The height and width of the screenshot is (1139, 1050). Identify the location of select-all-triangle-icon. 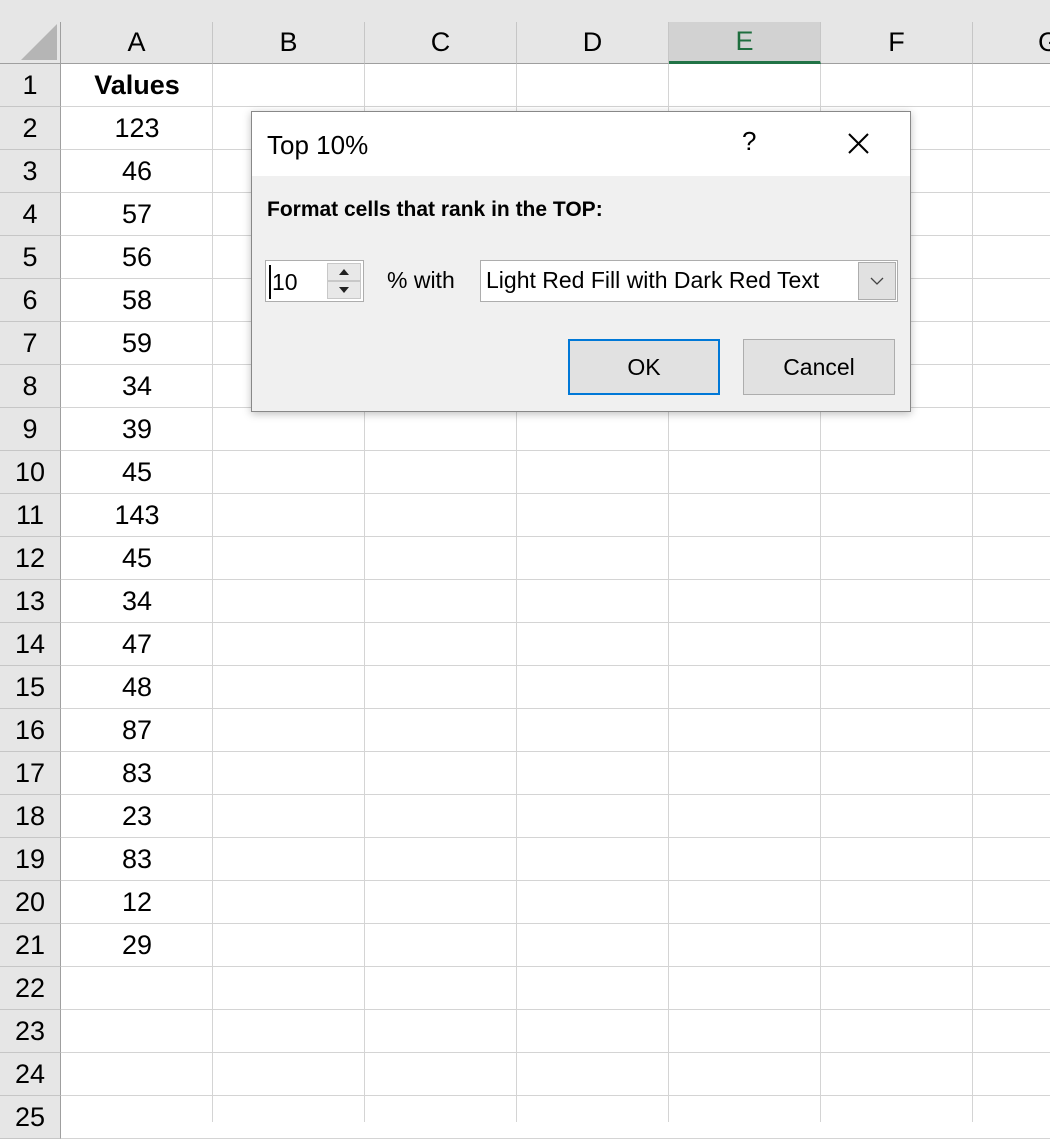
(39, 42).